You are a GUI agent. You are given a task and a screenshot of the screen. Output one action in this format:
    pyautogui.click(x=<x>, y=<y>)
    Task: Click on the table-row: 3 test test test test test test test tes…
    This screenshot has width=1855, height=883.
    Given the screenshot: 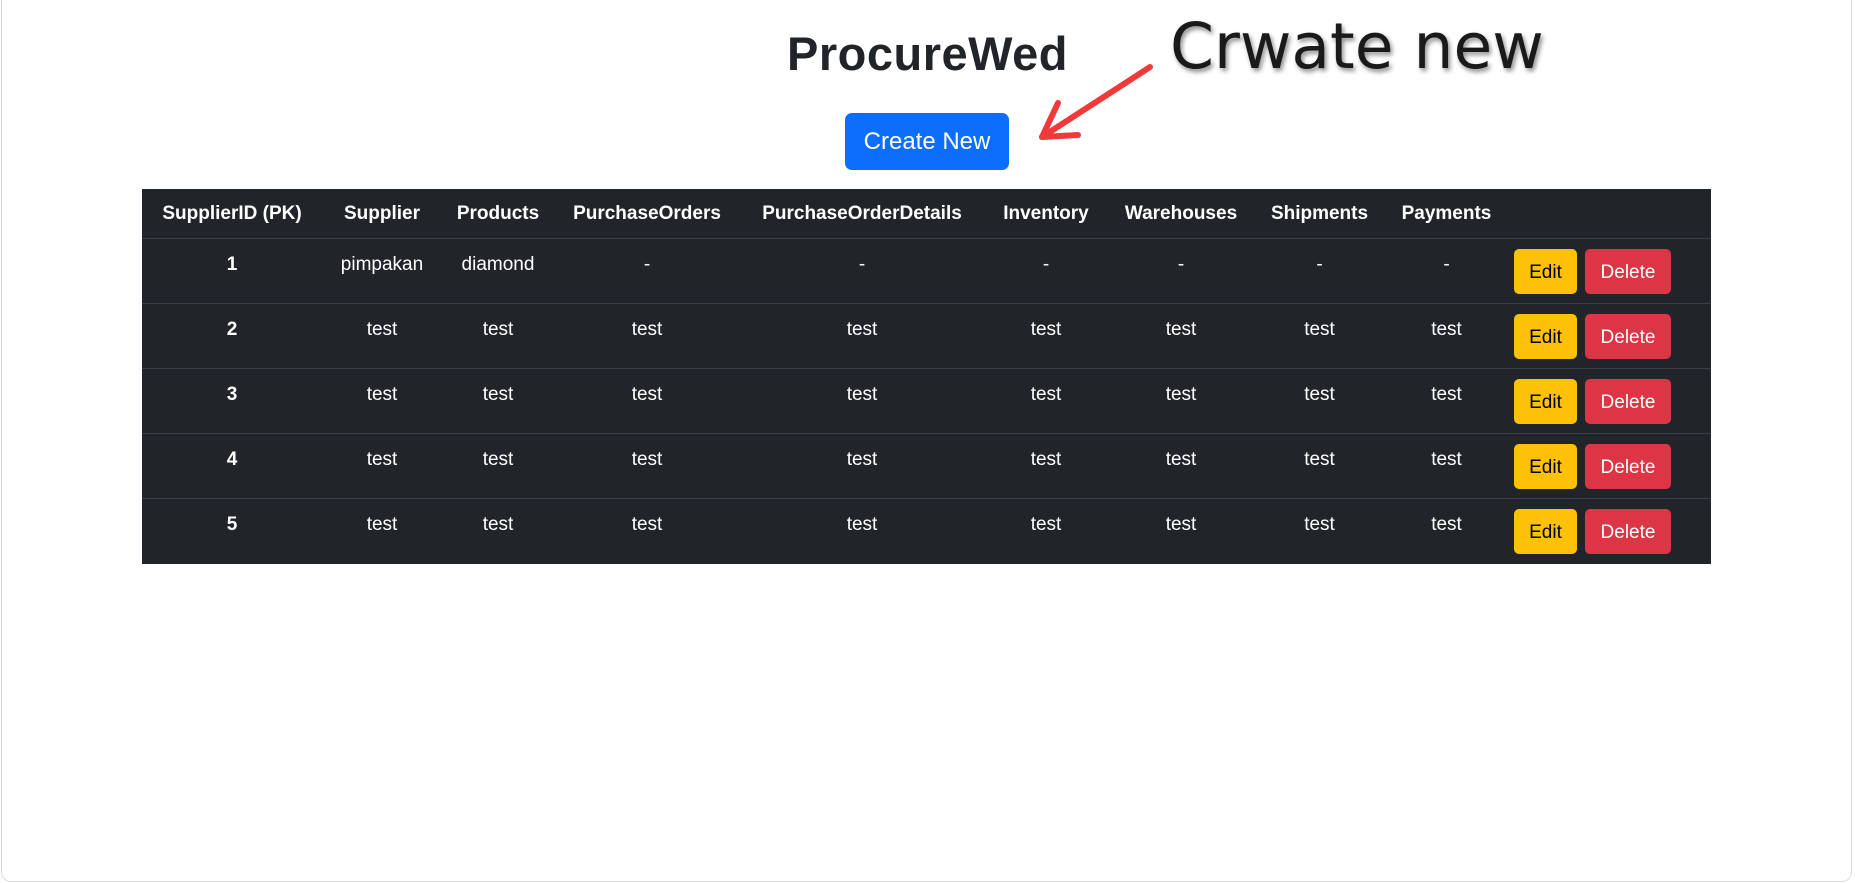 What is the action you would take?
    pyautogui.click(x=926, y=401)
    